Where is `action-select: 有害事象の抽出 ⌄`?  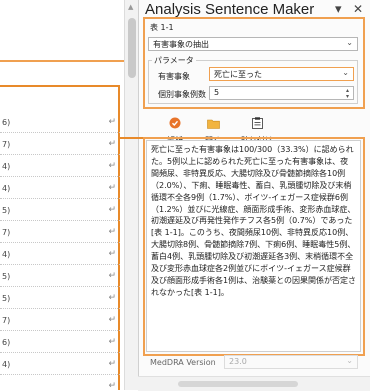 action-select: 有害事象の抽出 ⌄ is located at coordinates (253, 44).